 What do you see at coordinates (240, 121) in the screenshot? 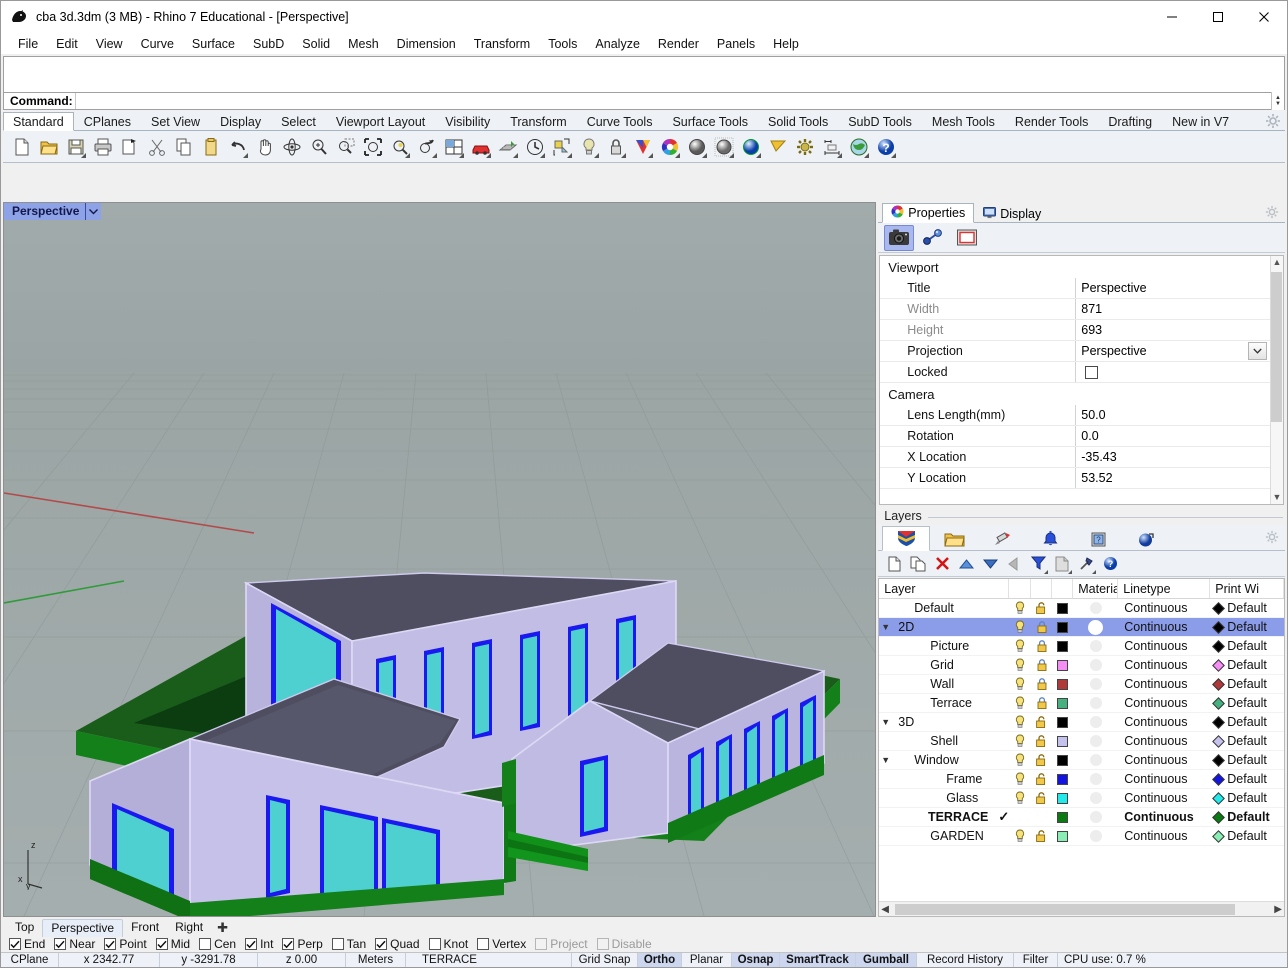
I see `toolbar-tab-display: Display` at bounding box center [240, 121].